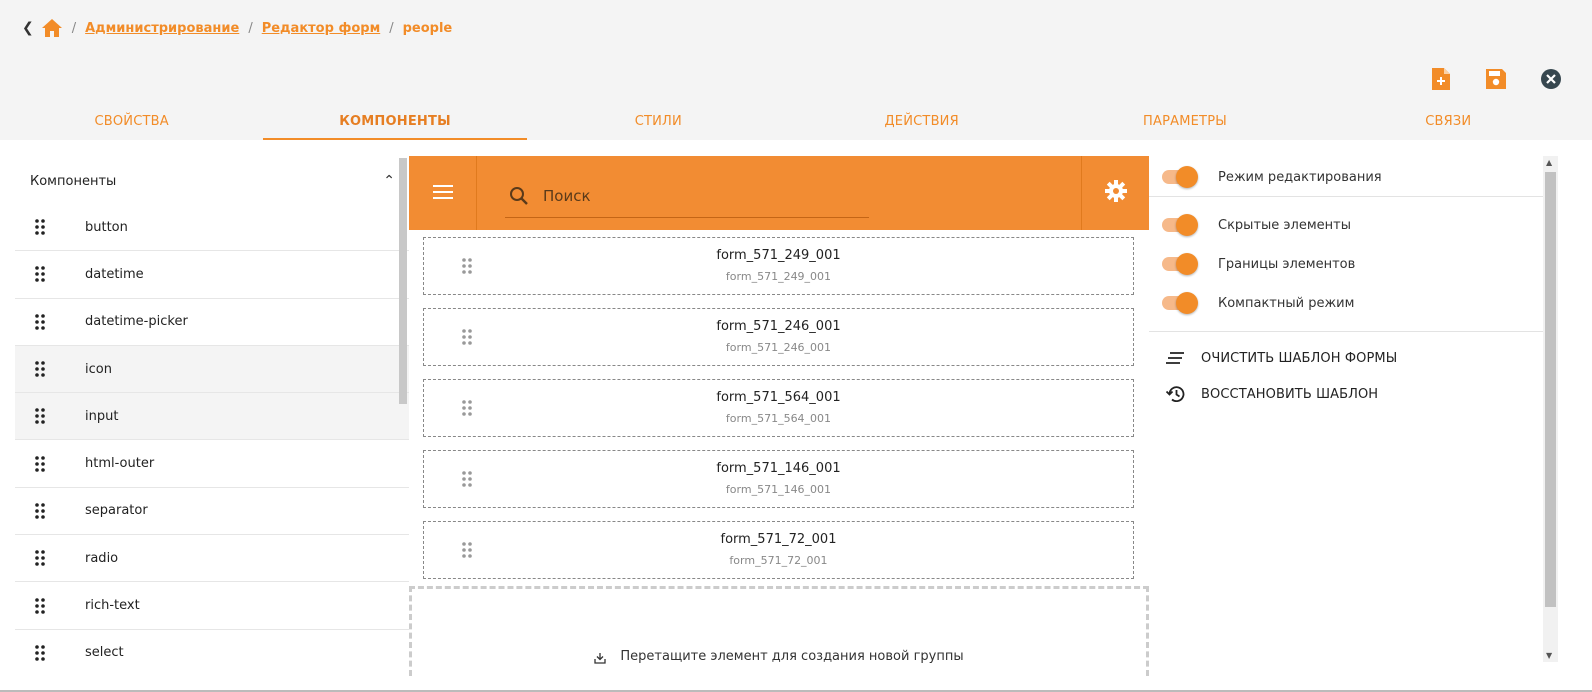 This screenshot has height=692, width=1592. I want to click on component-item: datetime, so click(212, 275).